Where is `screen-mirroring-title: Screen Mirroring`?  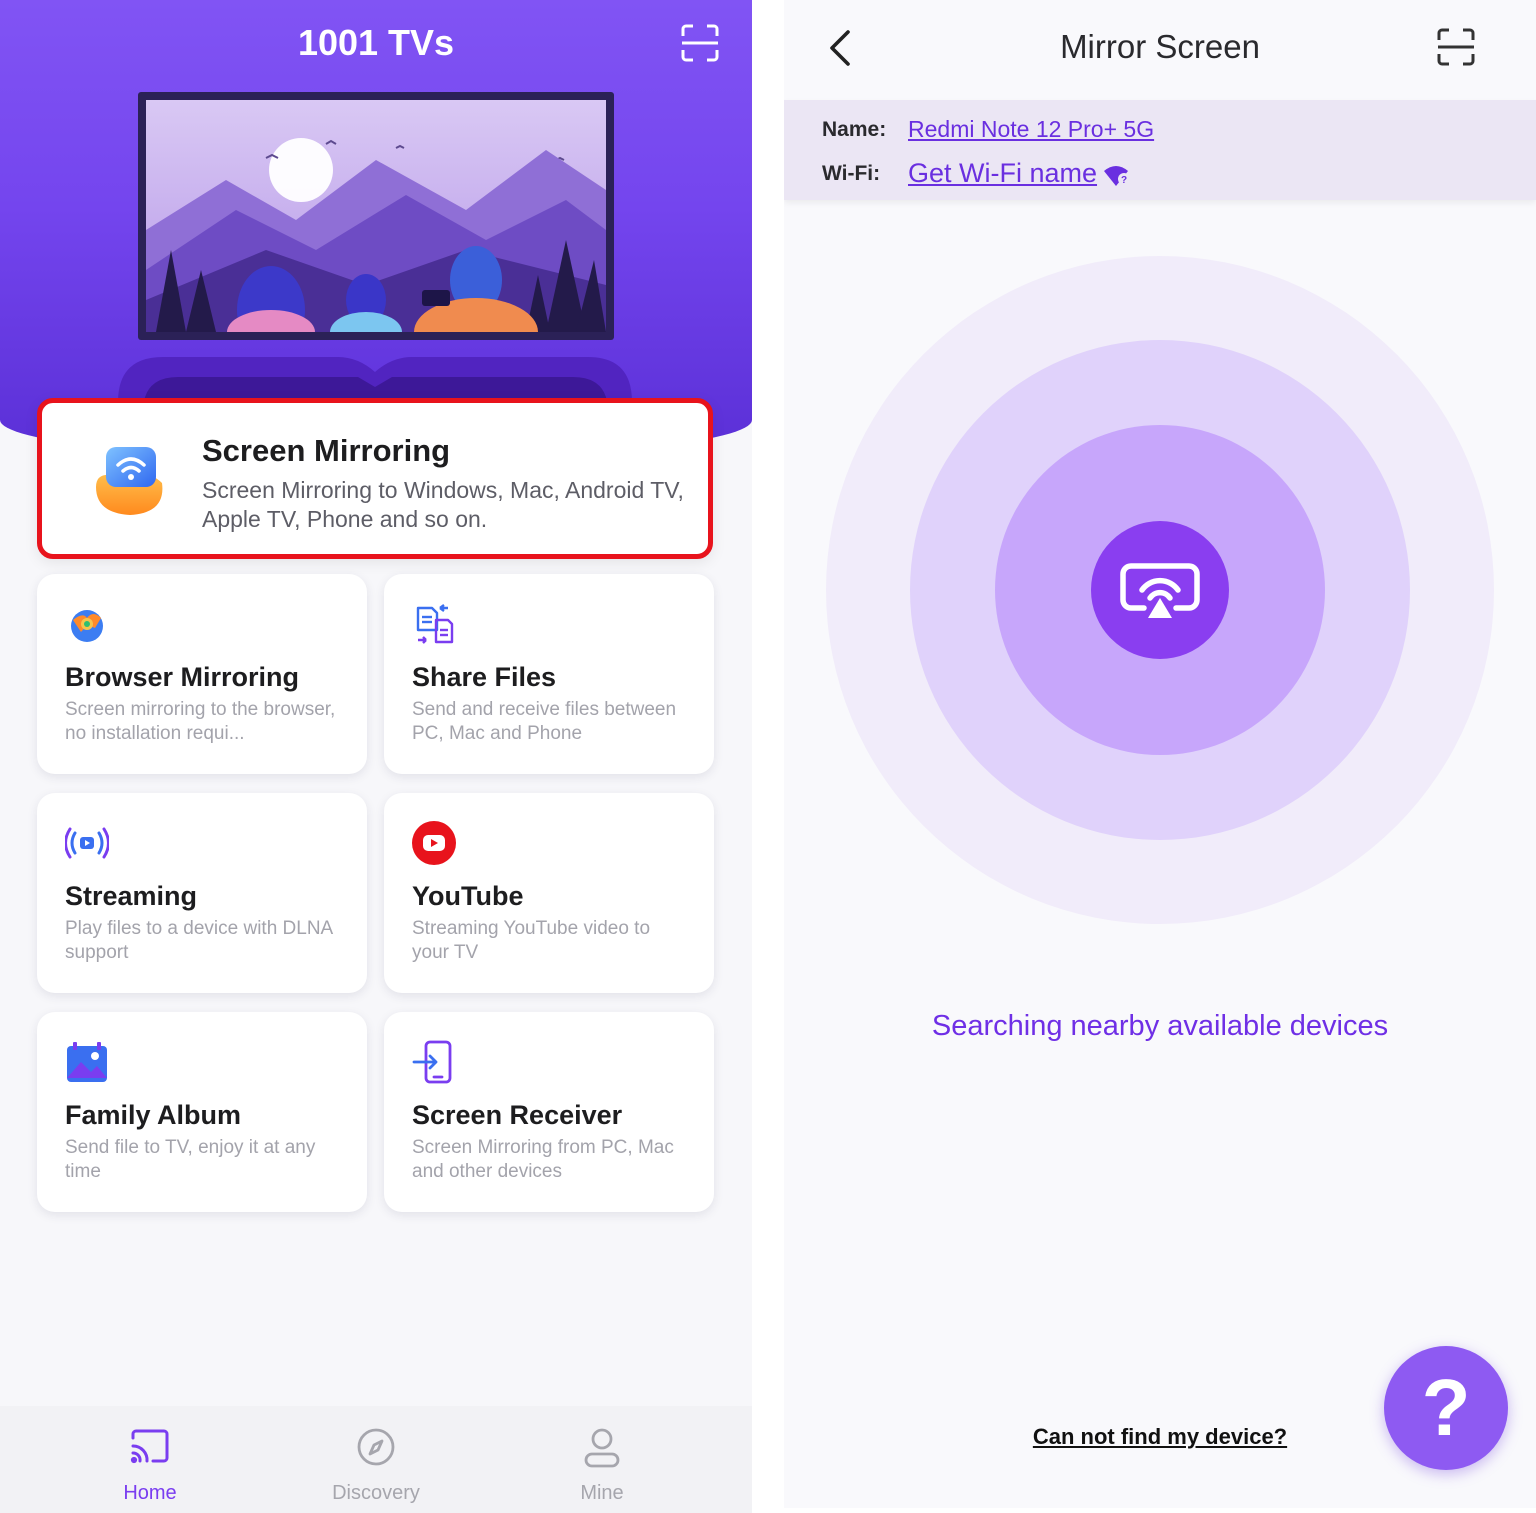
screen-mirroring-title: Screen Mirroring is located at coordinates (326, 450).